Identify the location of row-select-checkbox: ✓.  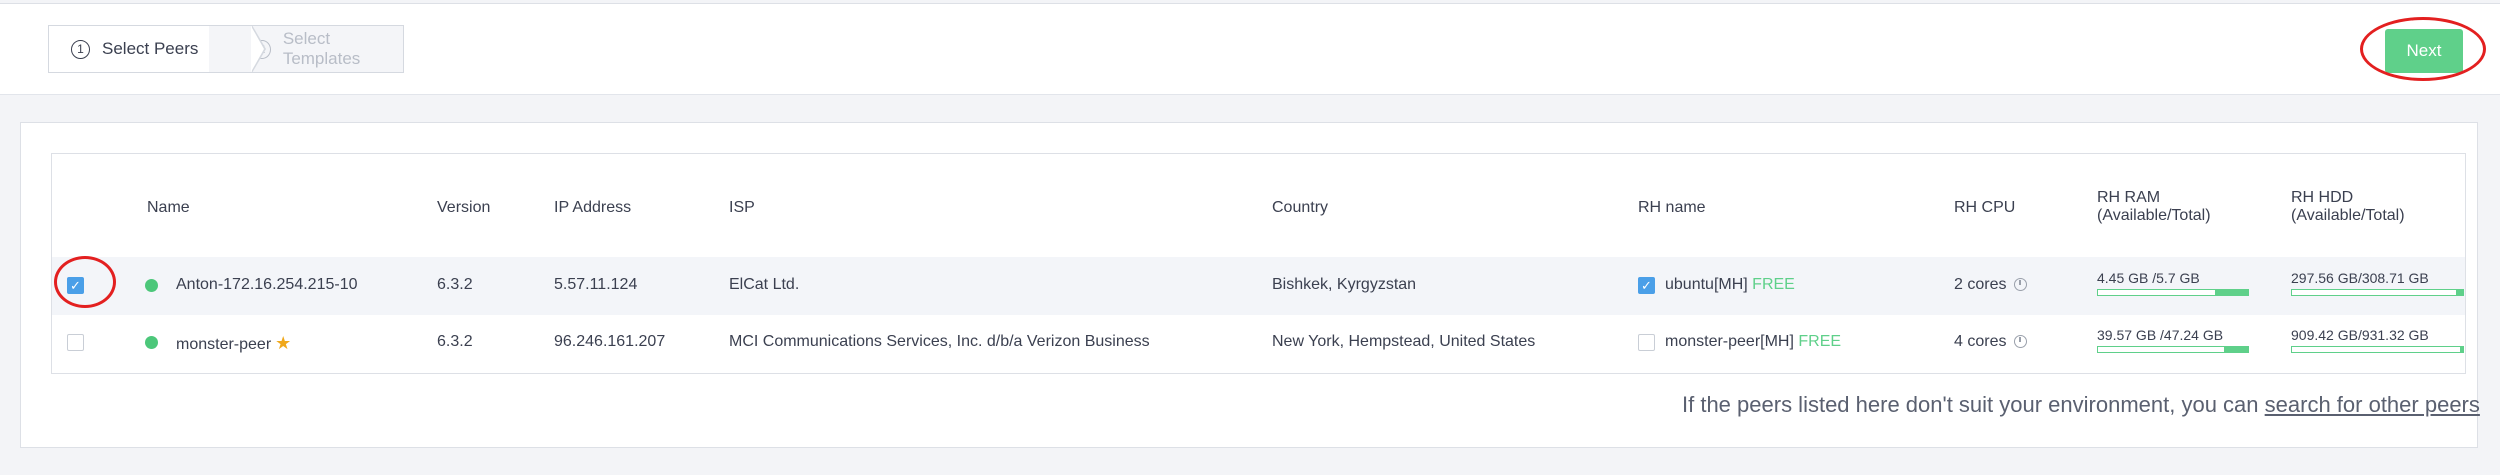
(75, 285).